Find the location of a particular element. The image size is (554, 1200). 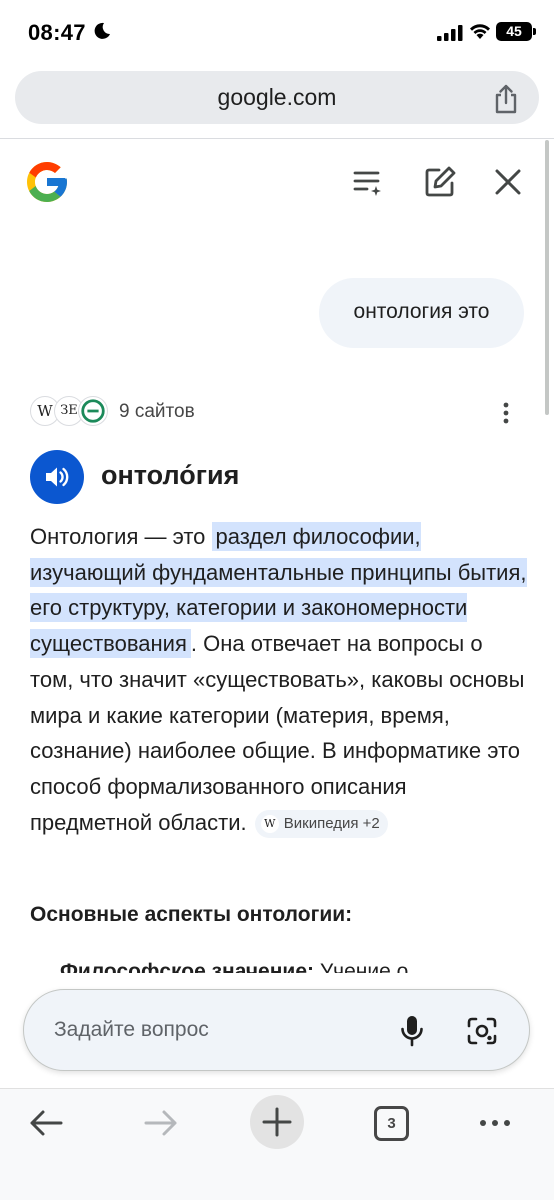

moon-icon is located at coordinates (102, 30).